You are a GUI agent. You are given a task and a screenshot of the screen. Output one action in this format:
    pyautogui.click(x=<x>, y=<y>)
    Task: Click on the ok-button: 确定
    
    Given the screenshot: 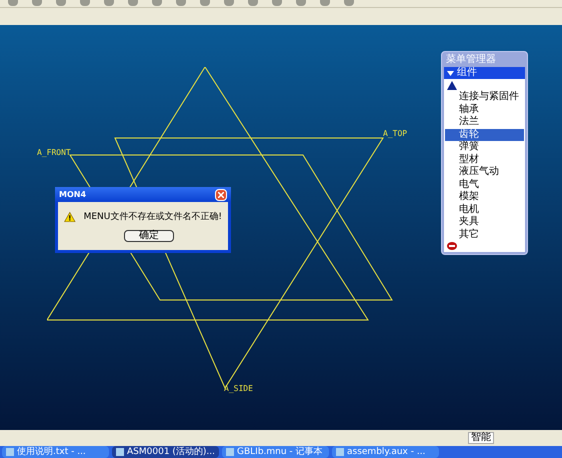 What is the action you would take?
    pyautogui.click(x=149, y=236)
    